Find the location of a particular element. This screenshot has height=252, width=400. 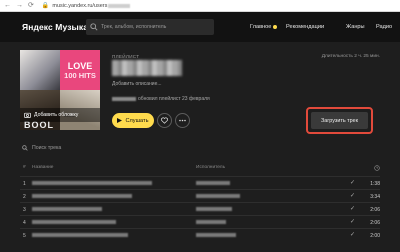

track-duration: 3:34 is located at coordinates (375, 197).